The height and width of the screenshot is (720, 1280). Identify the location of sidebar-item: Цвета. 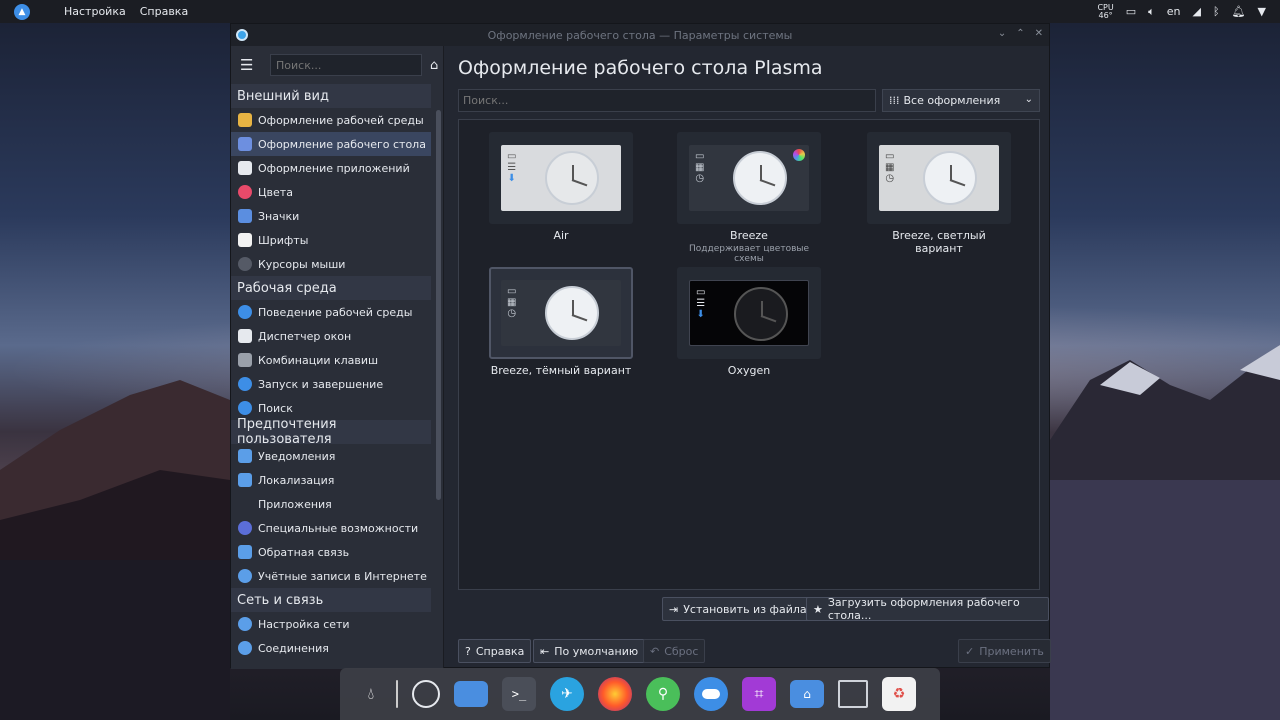
(331, 192).